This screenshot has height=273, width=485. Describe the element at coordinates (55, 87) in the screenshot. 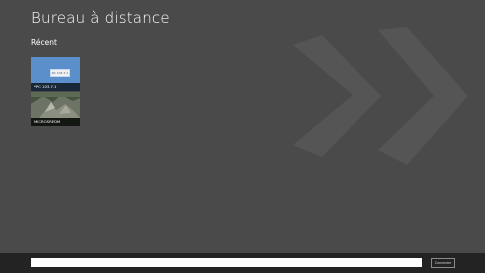

I see `tile-label: *PC 103.7.1` at that location.